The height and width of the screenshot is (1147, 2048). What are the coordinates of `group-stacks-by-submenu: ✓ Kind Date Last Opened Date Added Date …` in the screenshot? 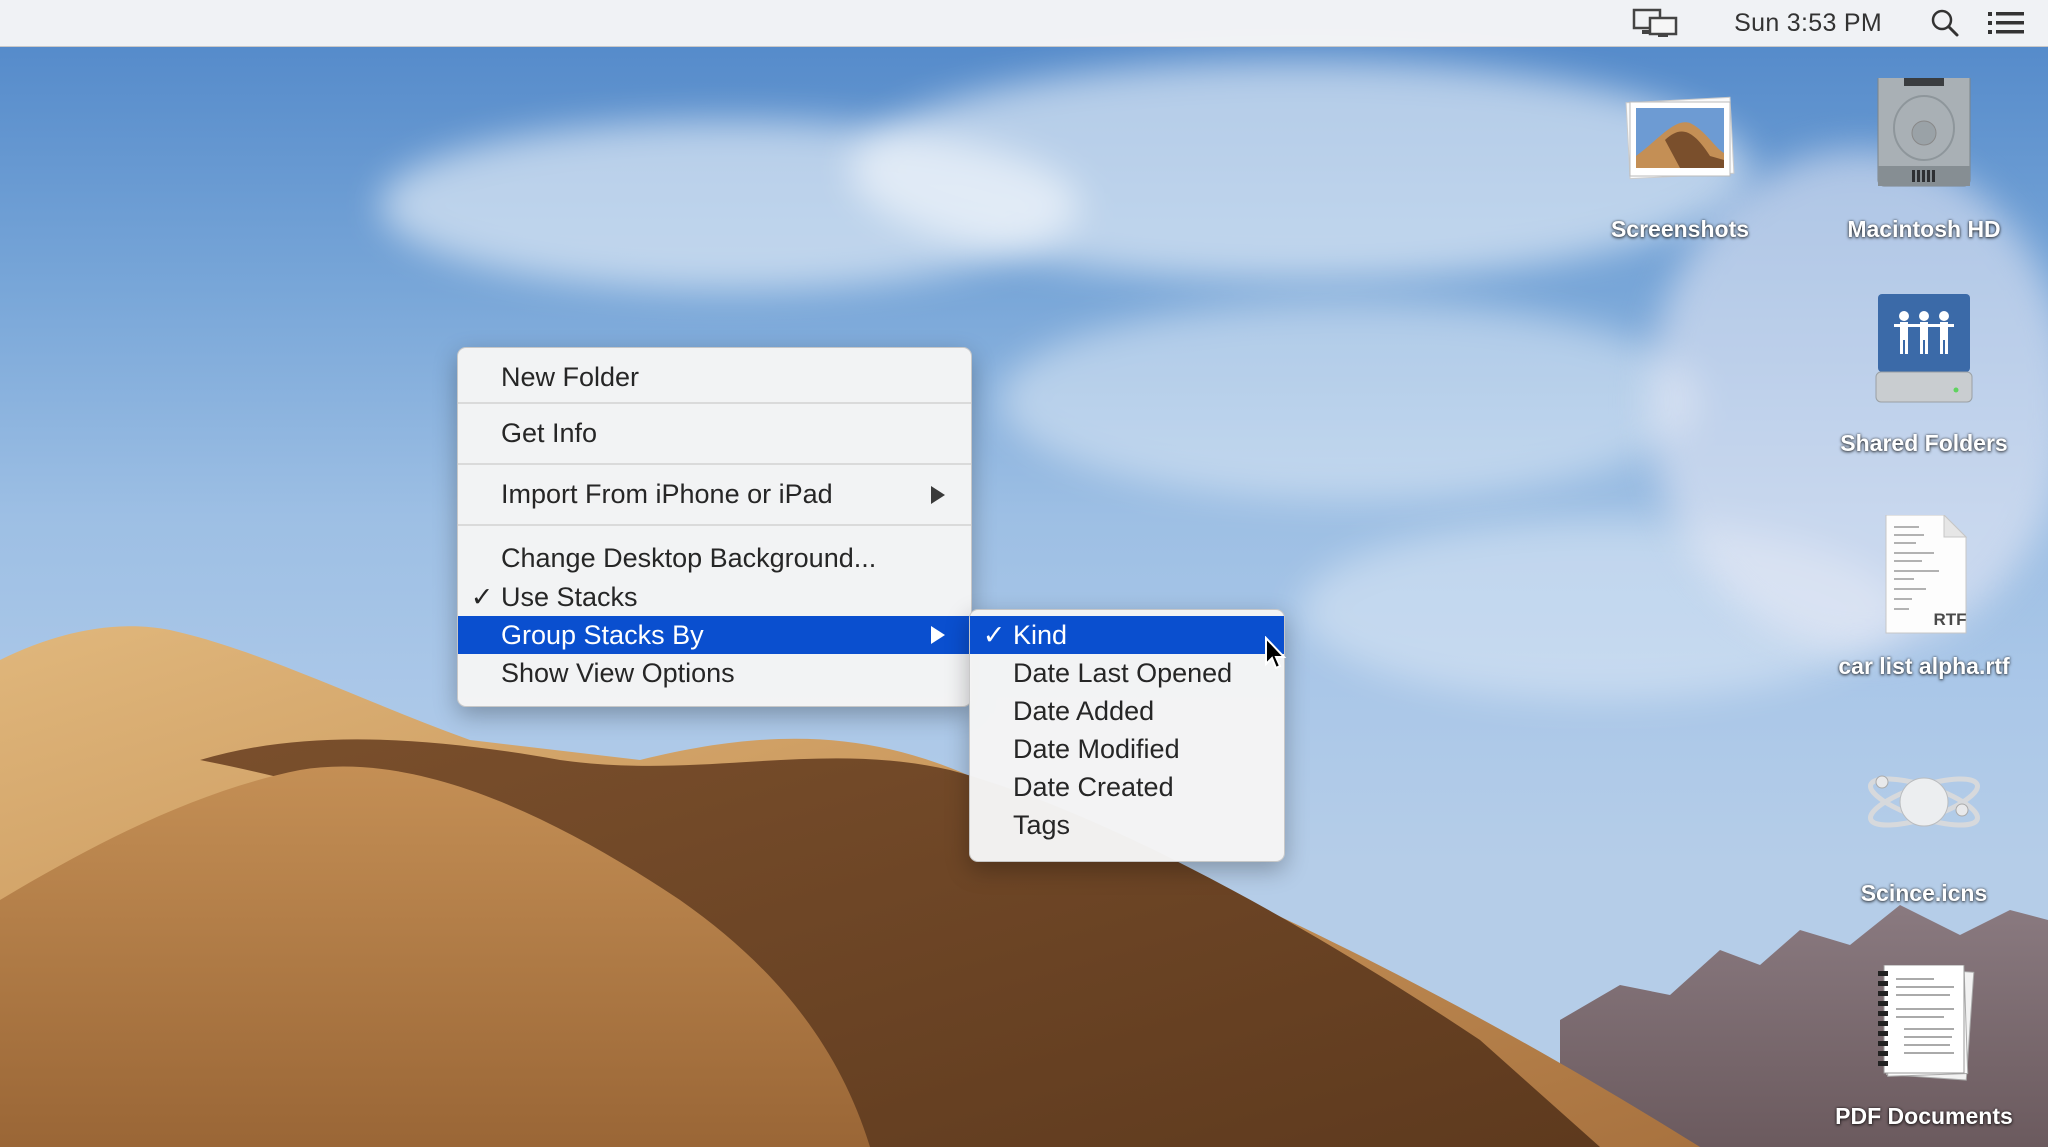 It's located at (1127, 735).